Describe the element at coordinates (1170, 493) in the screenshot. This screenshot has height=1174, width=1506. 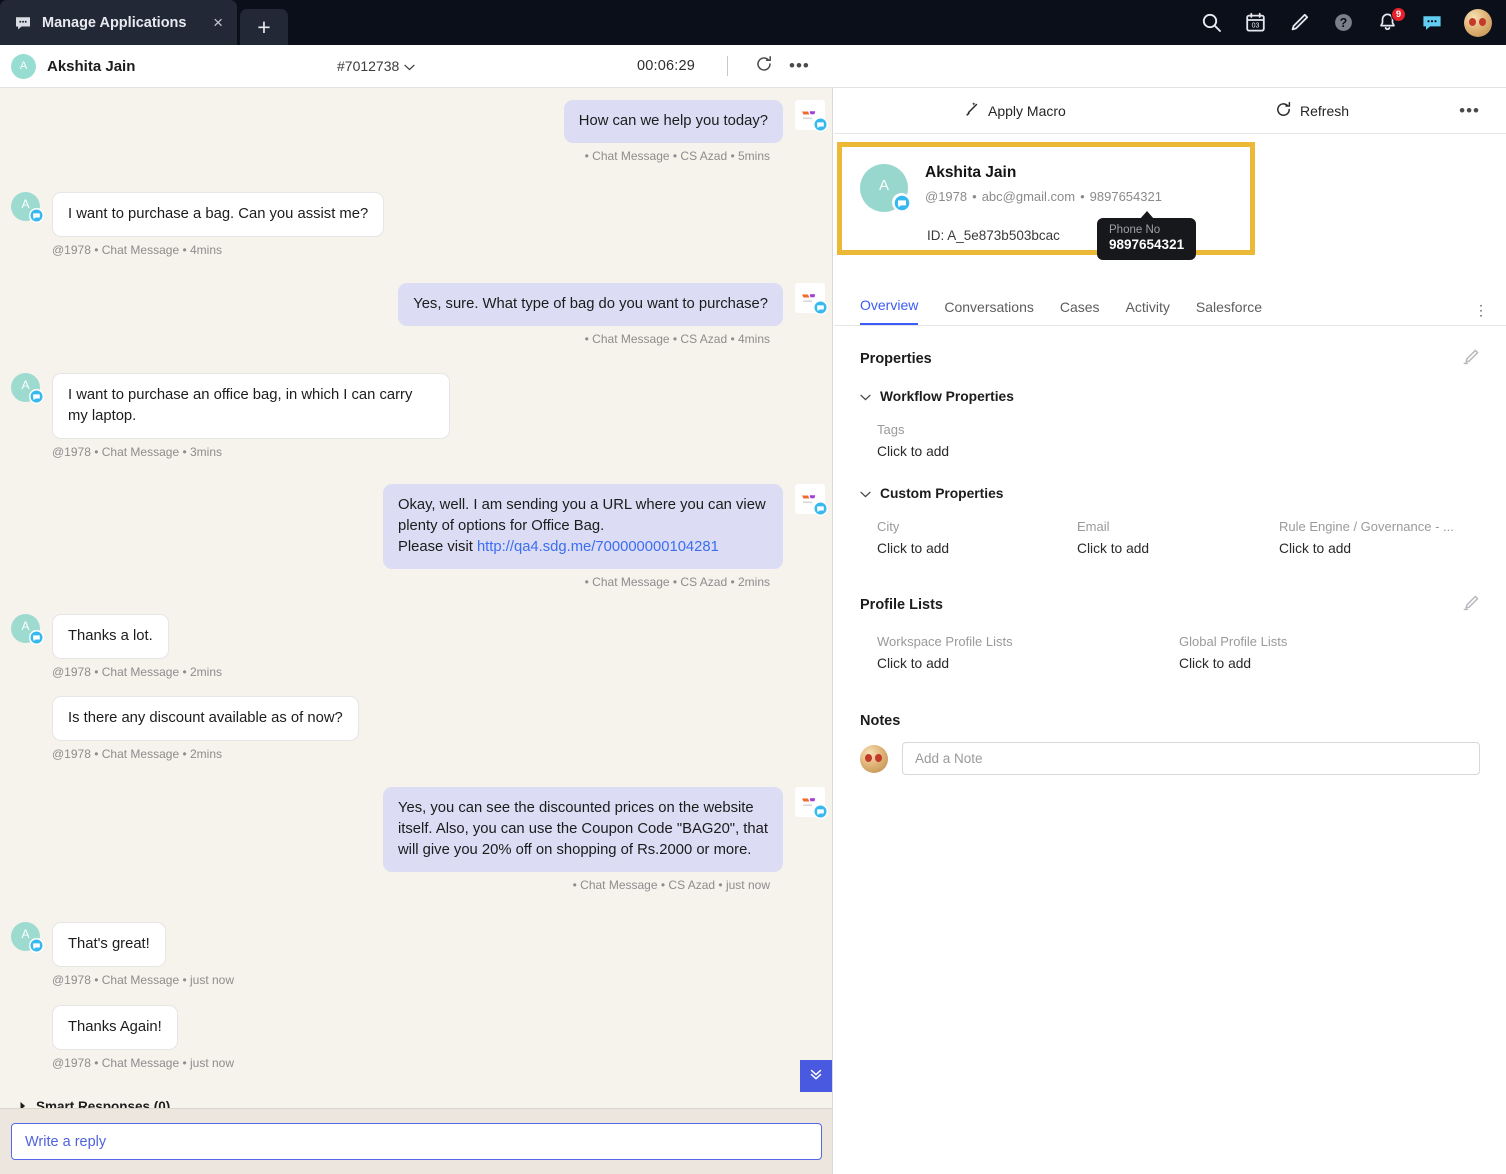
I see `custom-properties-toggle: Custom Properties` at that location.